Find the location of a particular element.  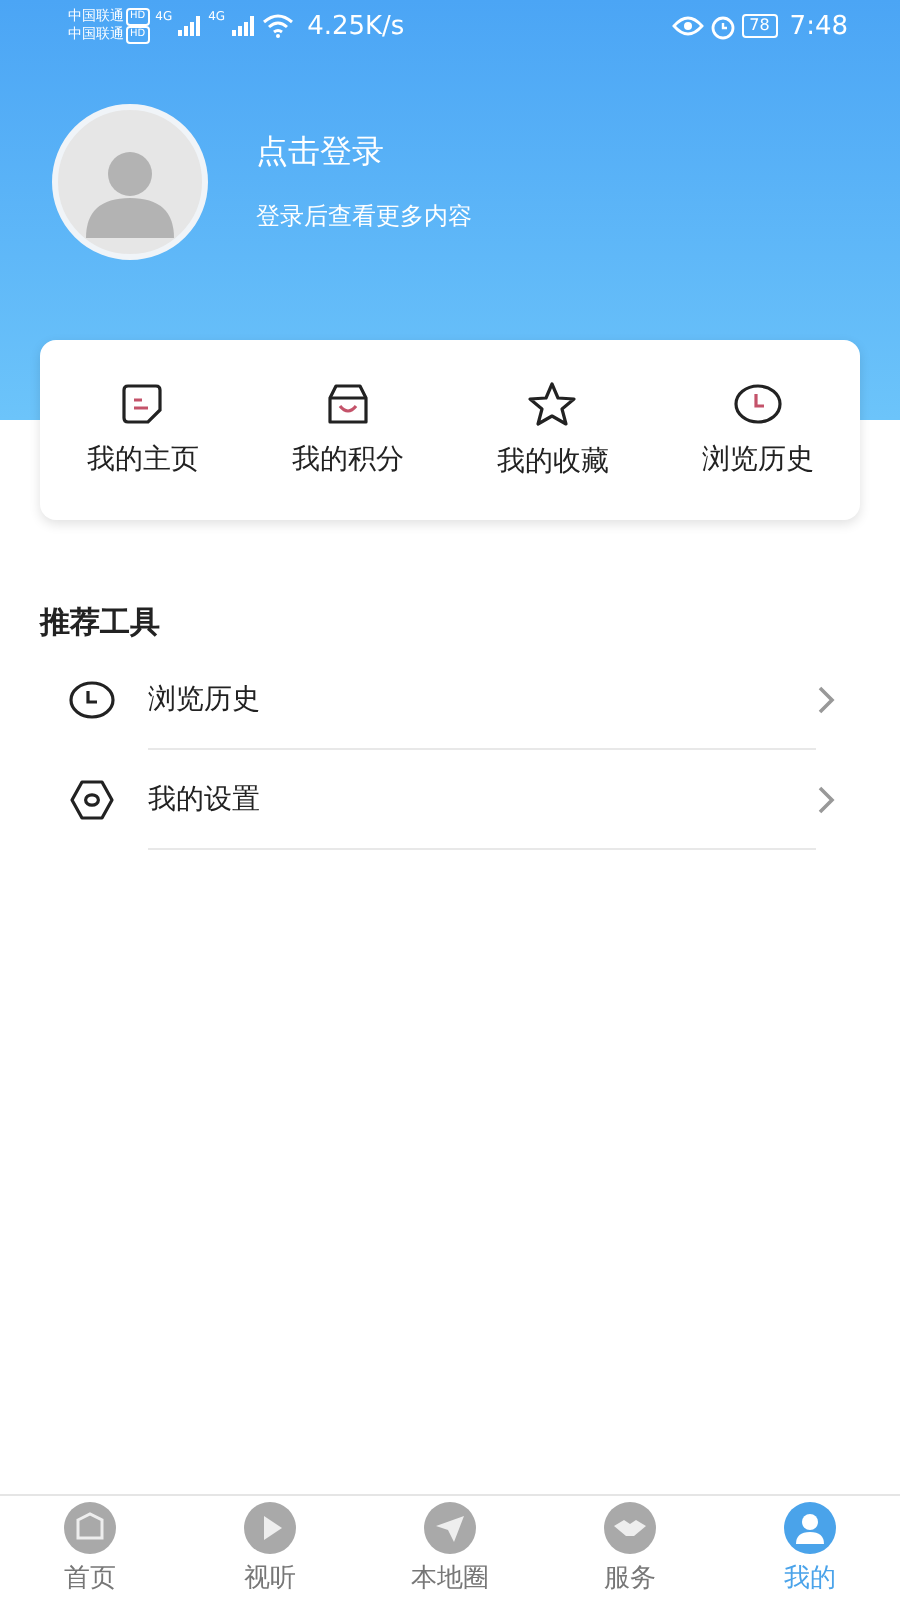

person-icon is located at coordinates (810, 1527).